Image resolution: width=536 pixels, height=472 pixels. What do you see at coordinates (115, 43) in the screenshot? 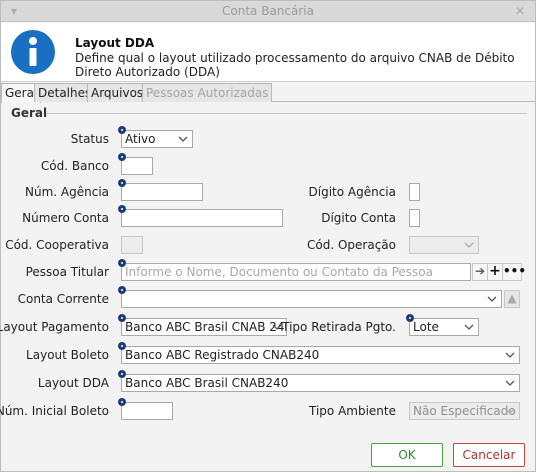
I see `help-title: Layout DDA` at bounding box center [115, 43].